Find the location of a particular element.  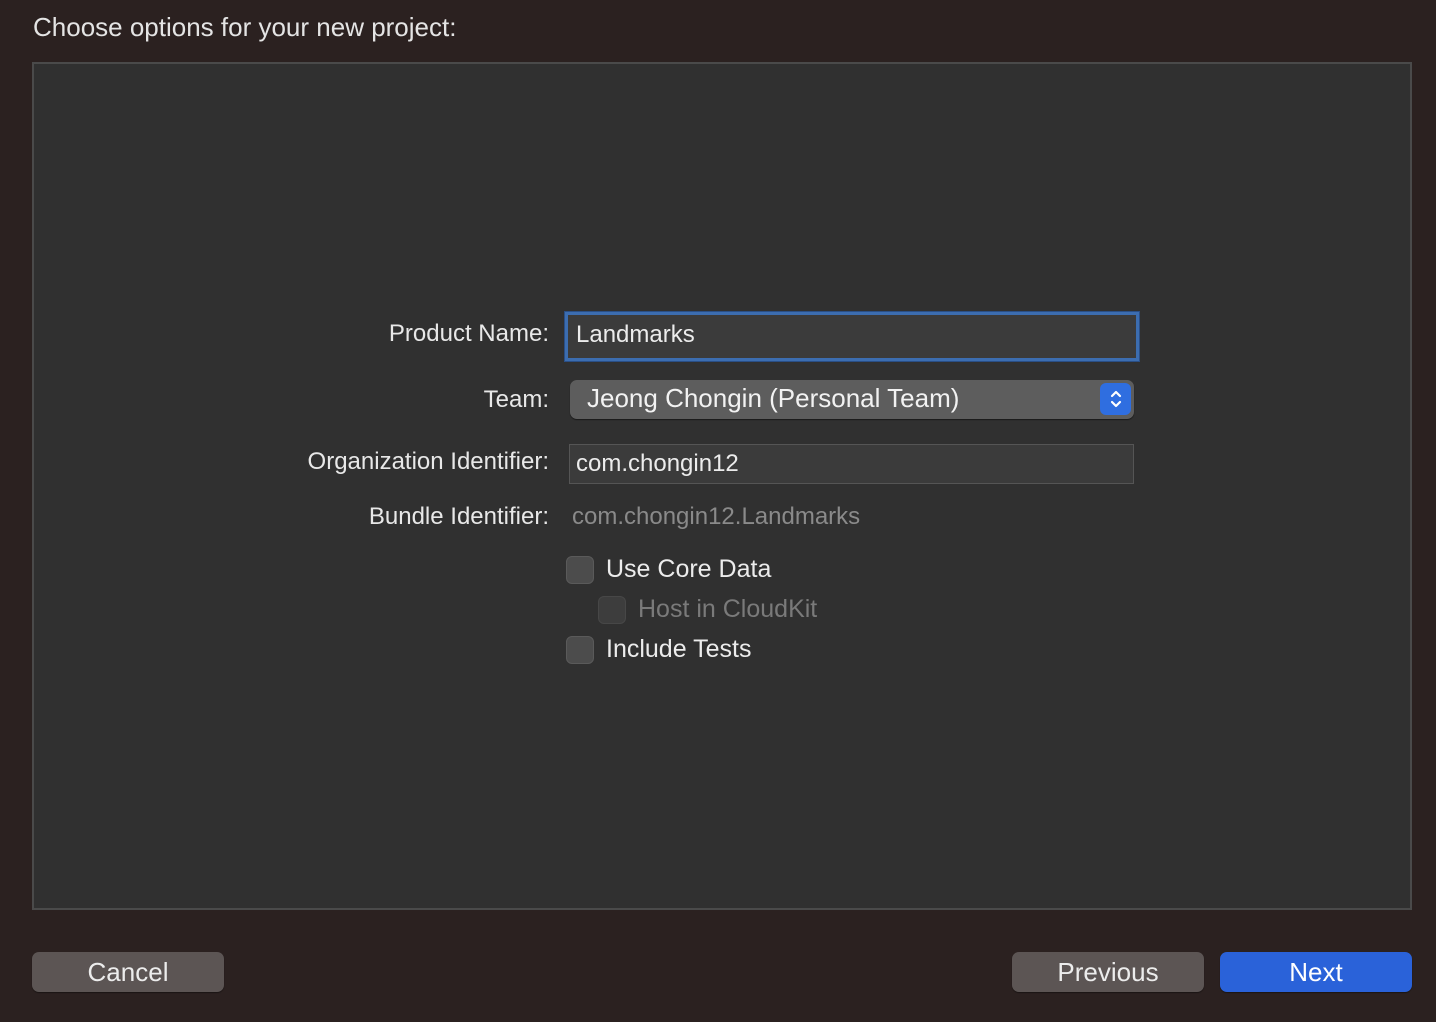

use-core-data-checkbox is located at coordinates (580, 569).